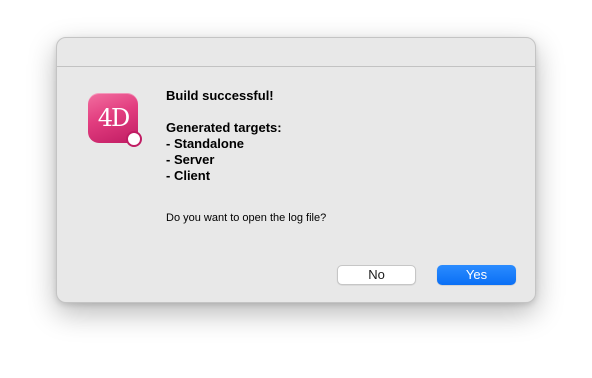 The image size is (592, 378). Describe the element at coordinates (476, 275) in the screenshot. I see `yes-button: Yes` at that location.